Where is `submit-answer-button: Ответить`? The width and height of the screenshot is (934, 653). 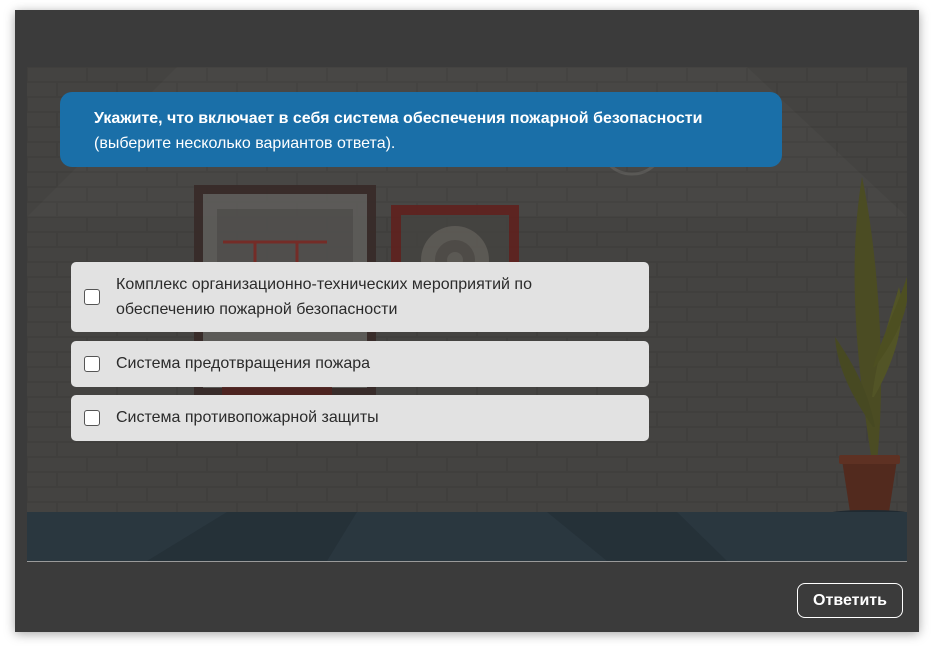 submit-answer-button: Ответить is located at coordinates (850, 600).